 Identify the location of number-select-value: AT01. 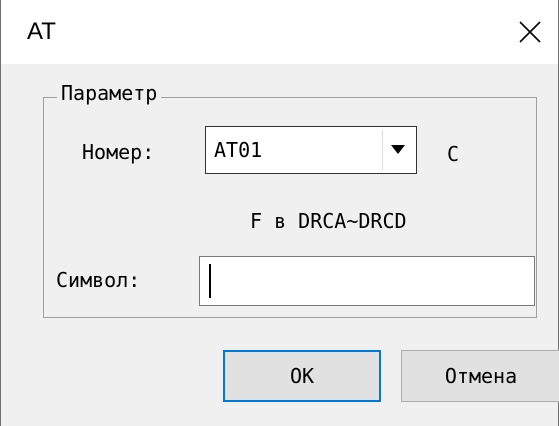
(238, 150).